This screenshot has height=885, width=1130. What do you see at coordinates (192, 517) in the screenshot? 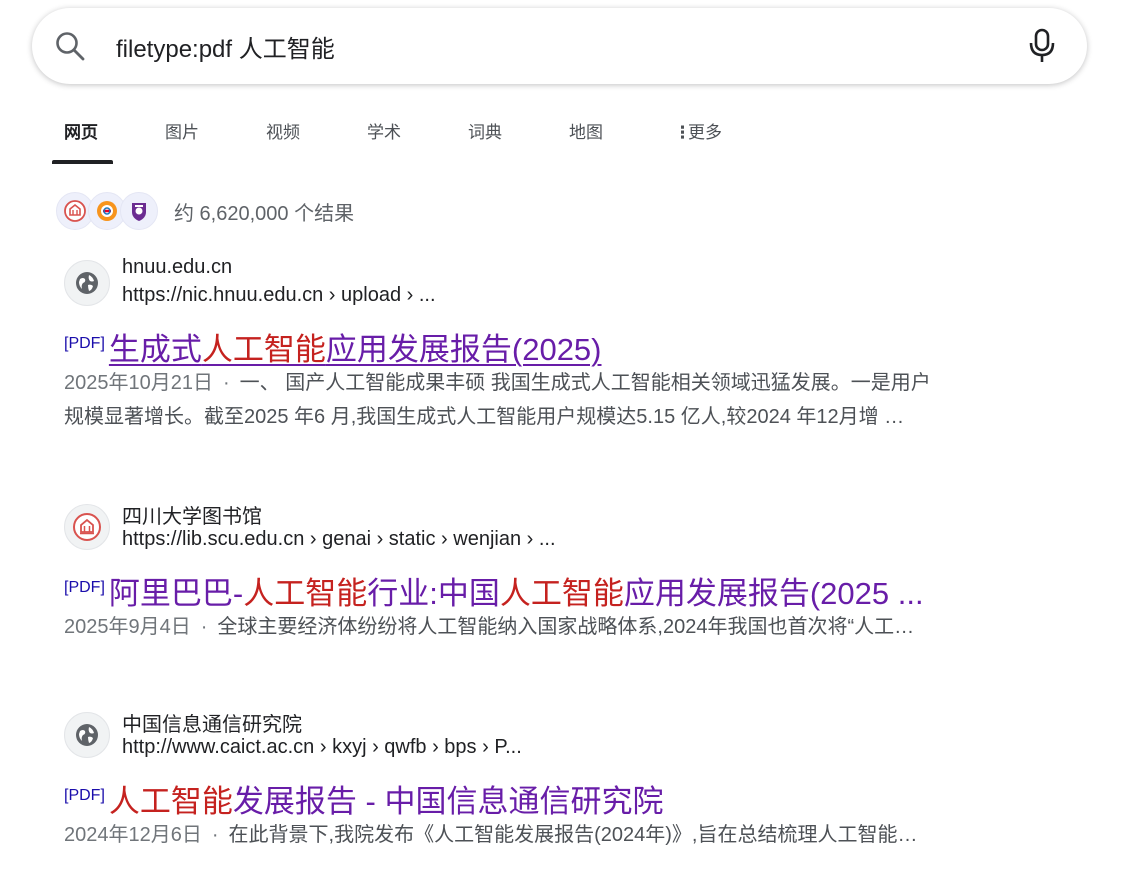
I see `site-name: 四川大学图书馆` at bounding box center [192, 517].